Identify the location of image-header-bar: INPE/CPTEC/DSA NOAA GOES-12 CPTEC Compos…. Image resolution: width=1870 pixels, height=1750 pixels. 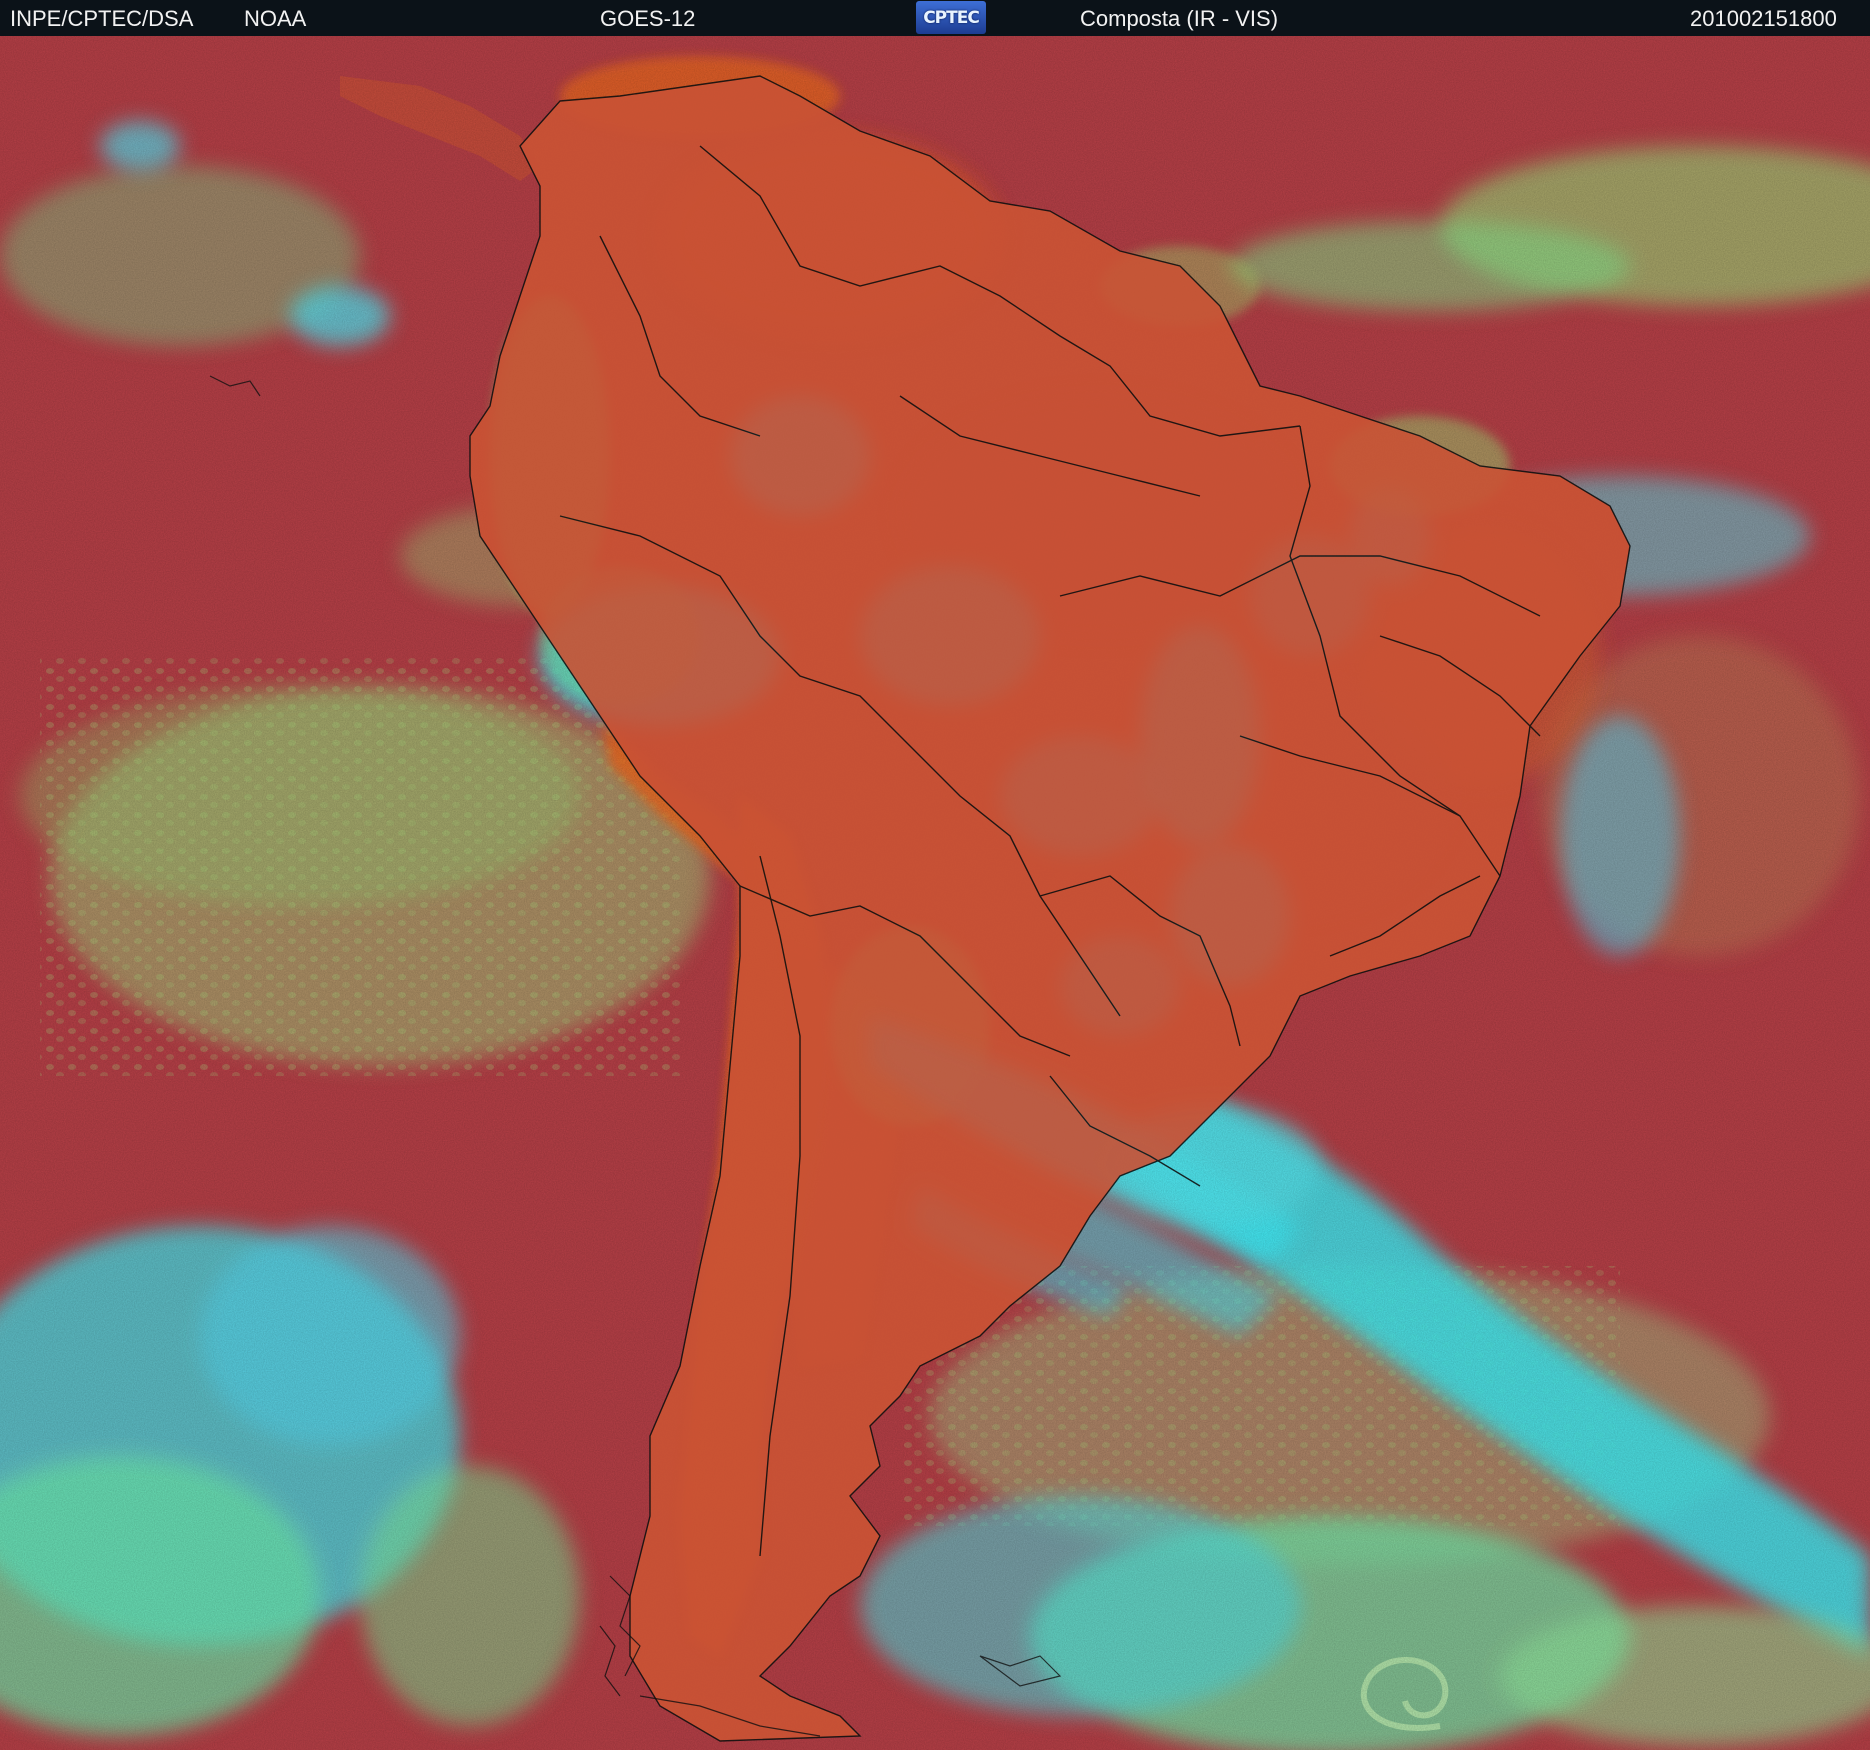
(935, 18).